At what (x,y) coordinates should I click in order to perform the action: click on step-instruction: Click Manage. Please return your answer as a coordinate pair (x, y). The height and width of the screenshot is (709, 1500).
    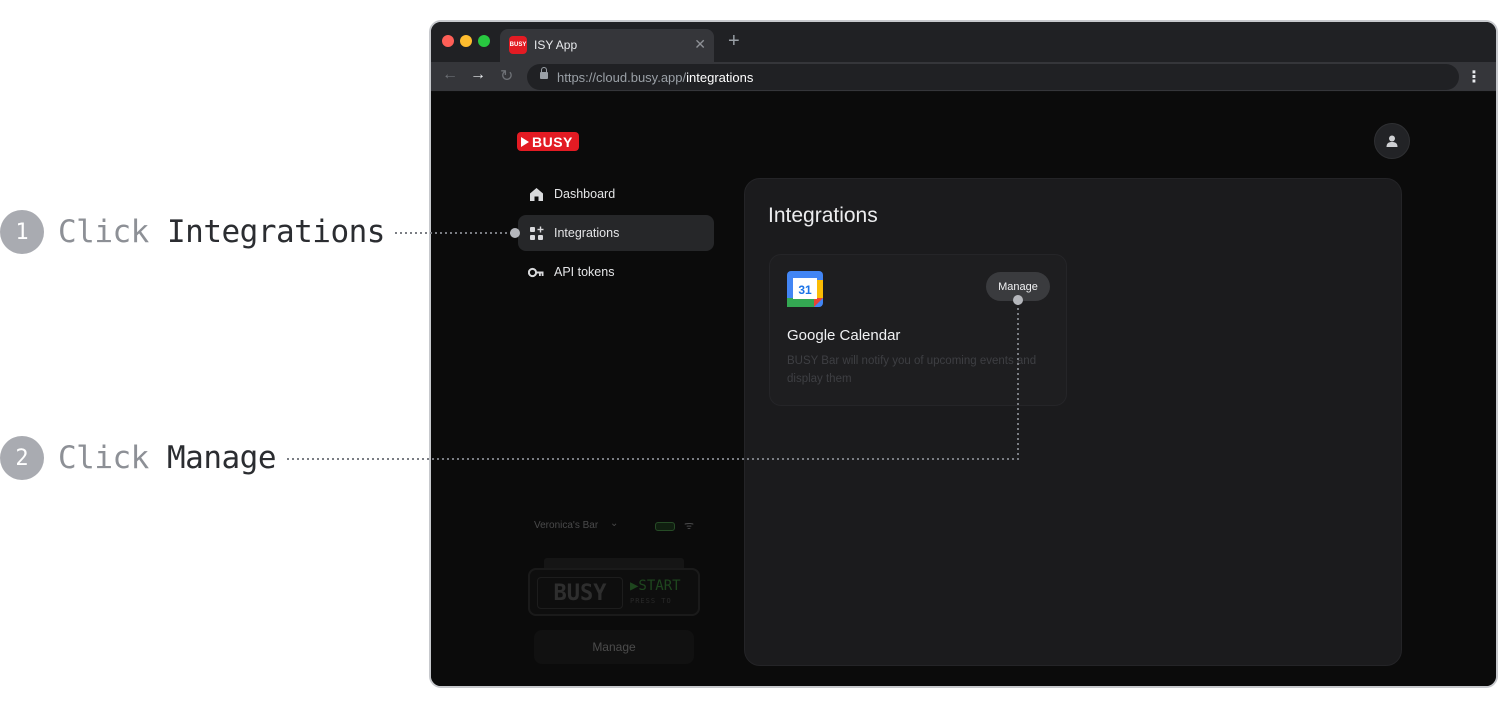
    Looking at the image, I should click on (167, 458).